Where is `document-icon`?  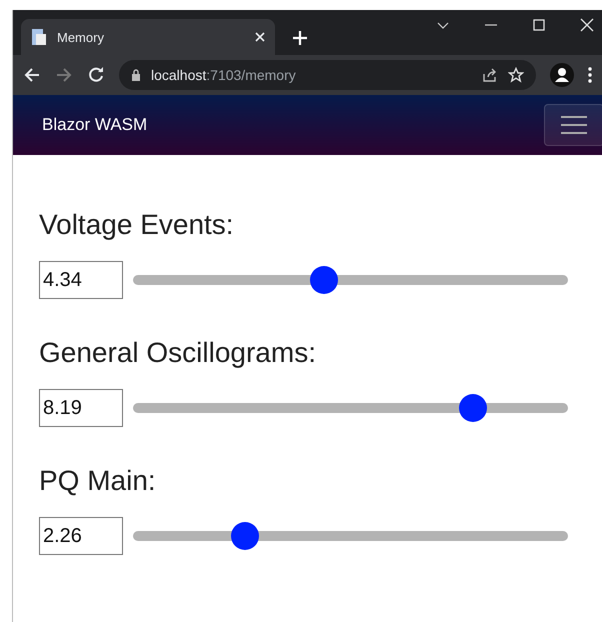 document-icon is located at coordinates (39, 37).